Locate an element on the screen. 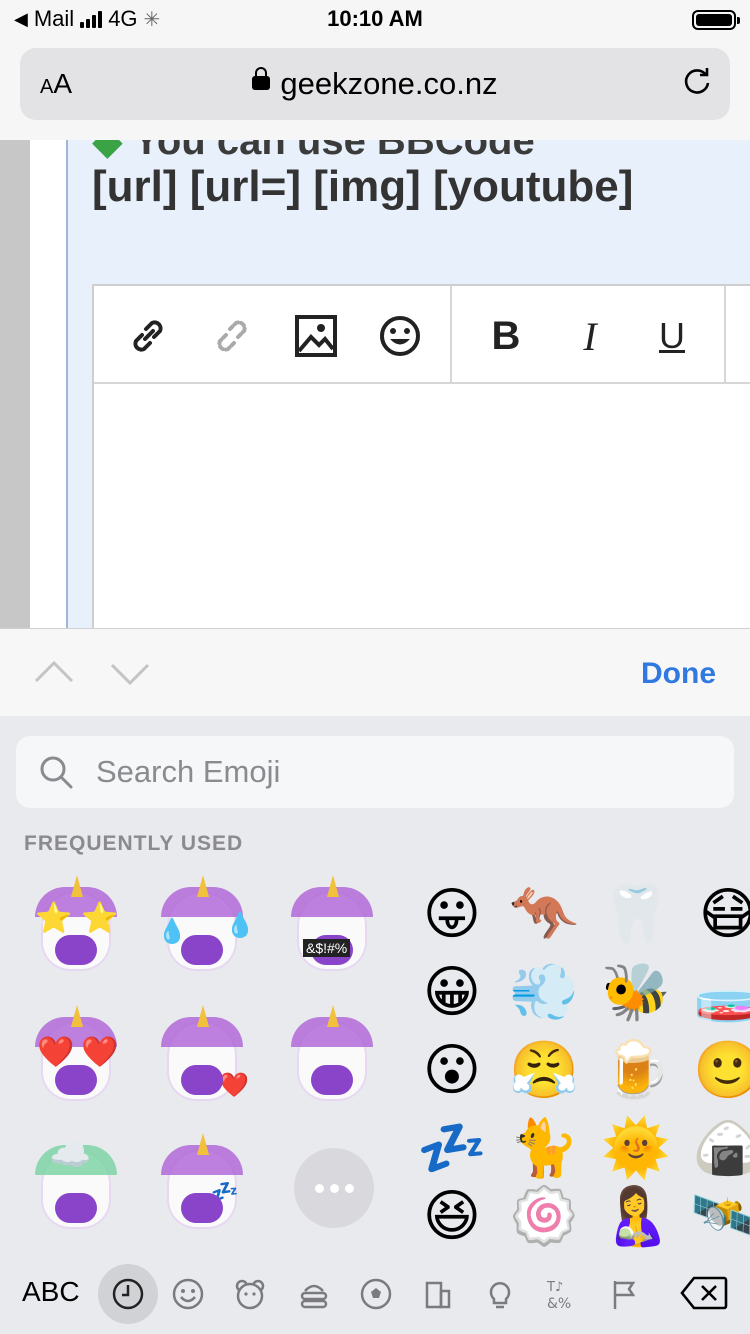 This screenshot has width=750, height=1334. emoji-cell: 🦘 is located at coordinates (544, 914).